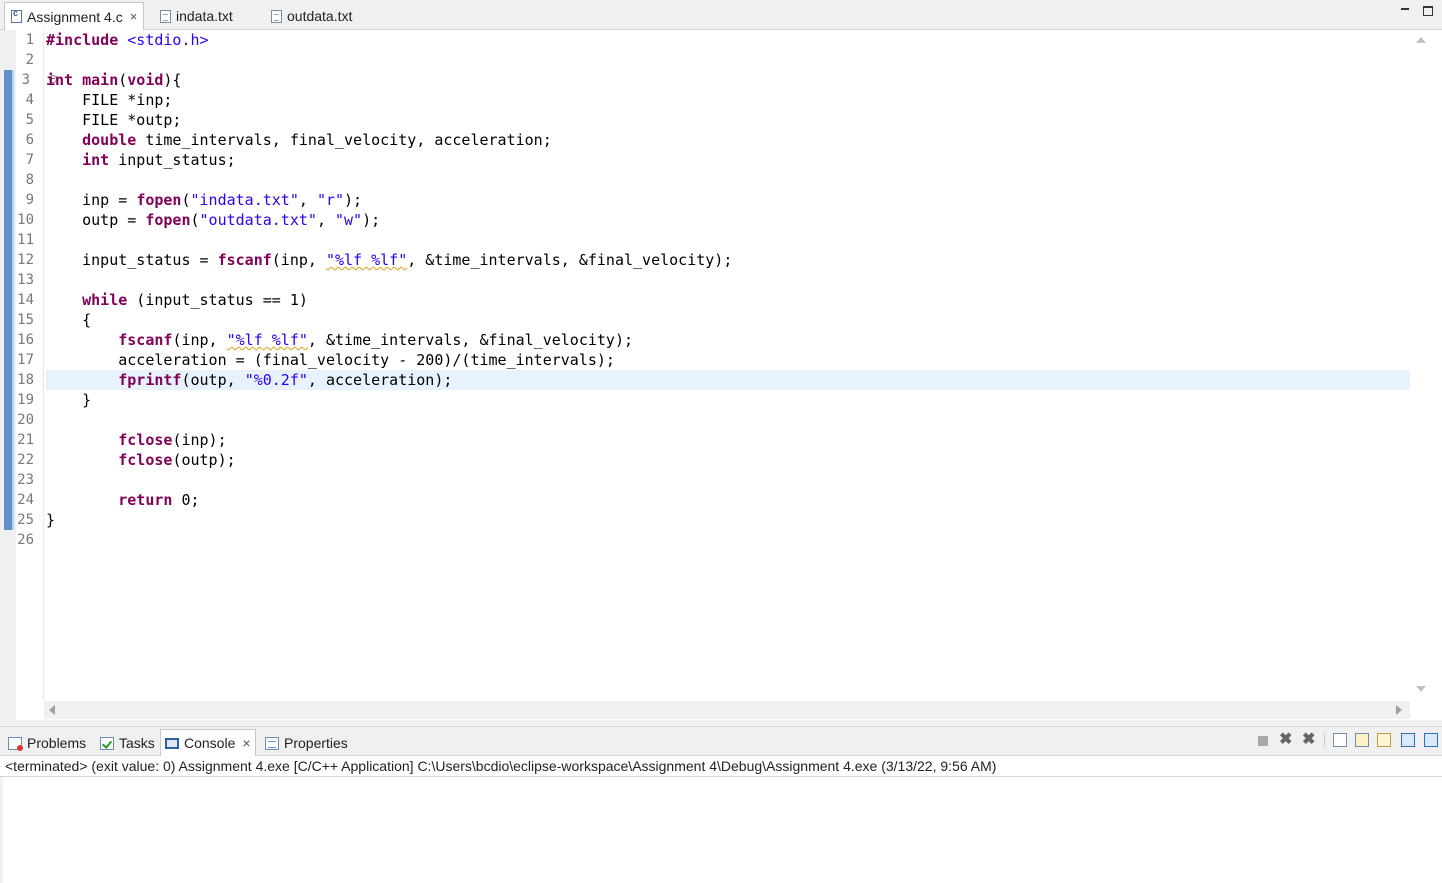  I want to click on display-selected-console-icon, so click(1408, 740).